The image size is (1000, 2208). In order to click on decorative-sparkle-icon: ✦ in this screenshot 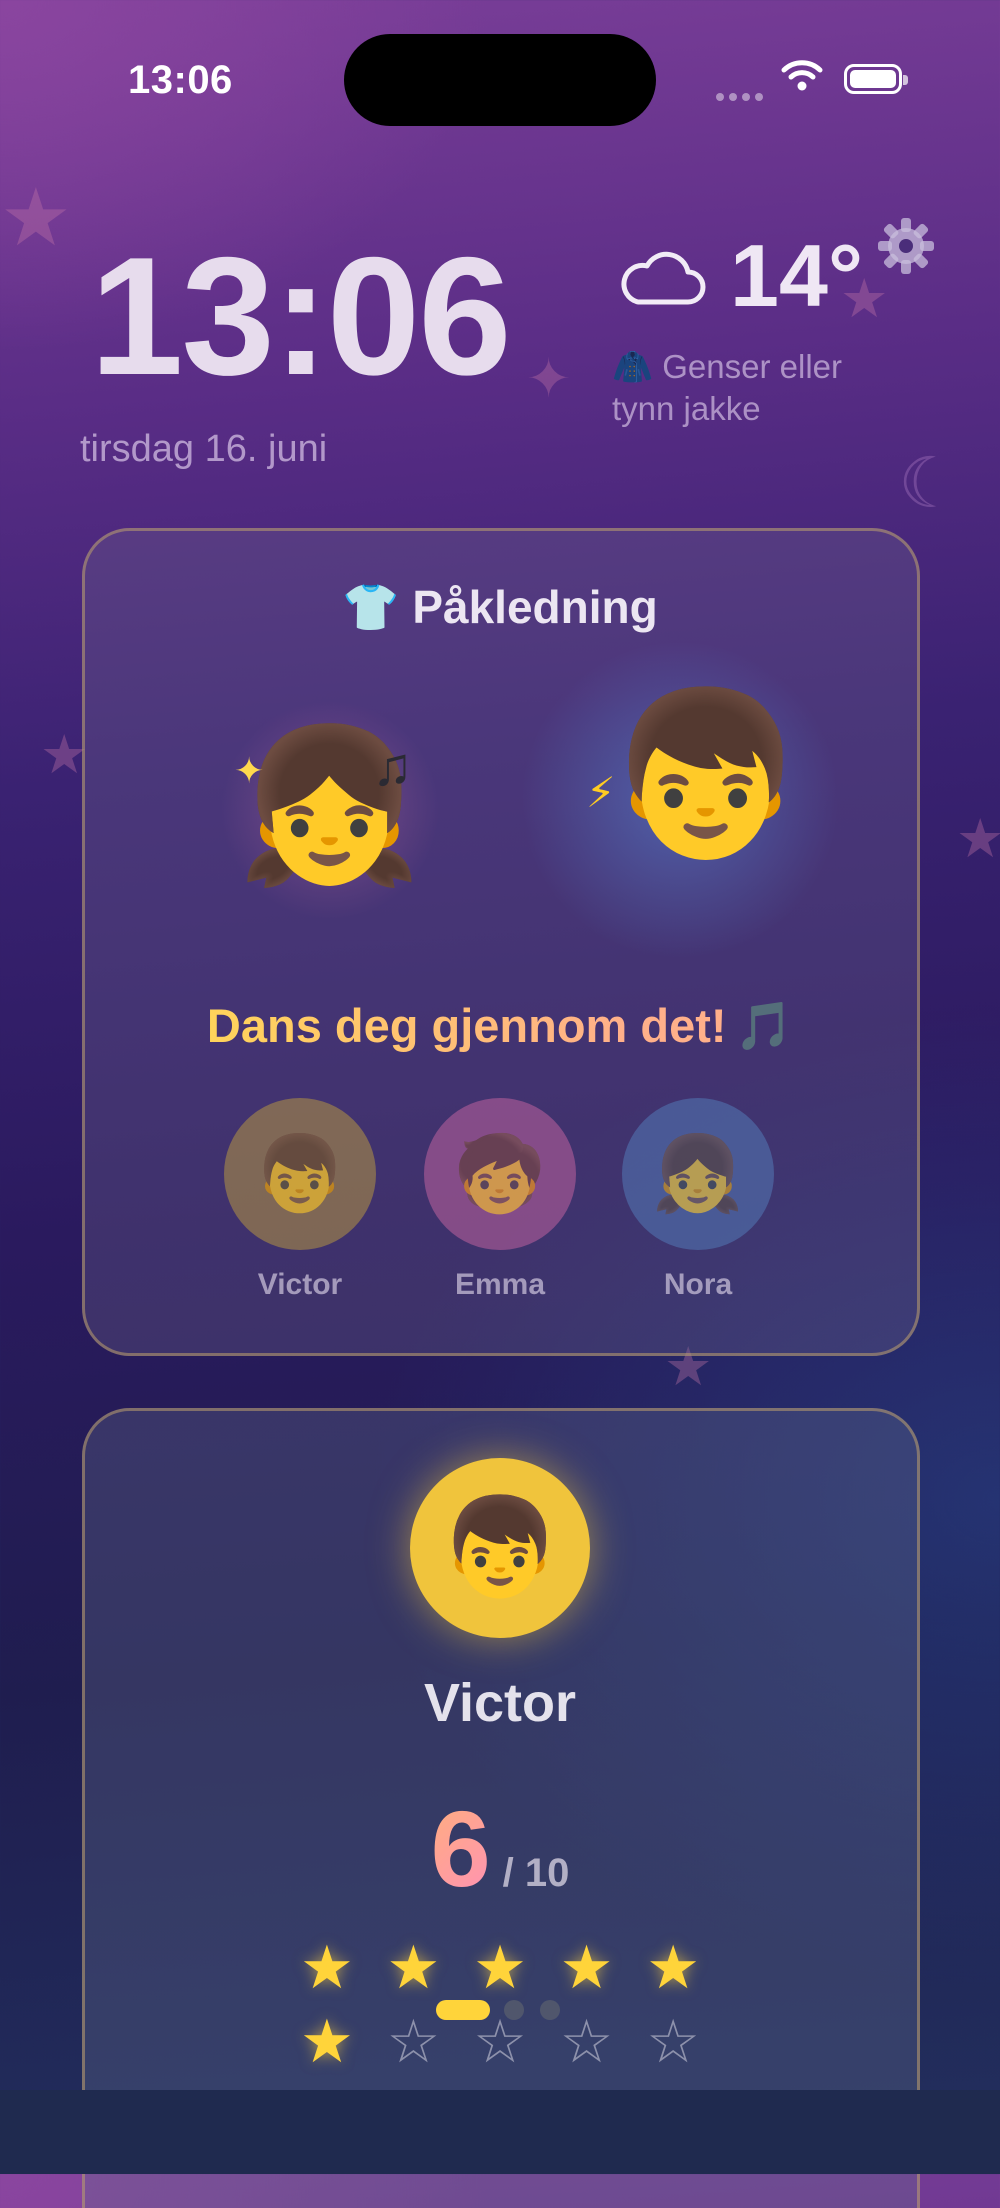, I will do `click(549, 379)`.